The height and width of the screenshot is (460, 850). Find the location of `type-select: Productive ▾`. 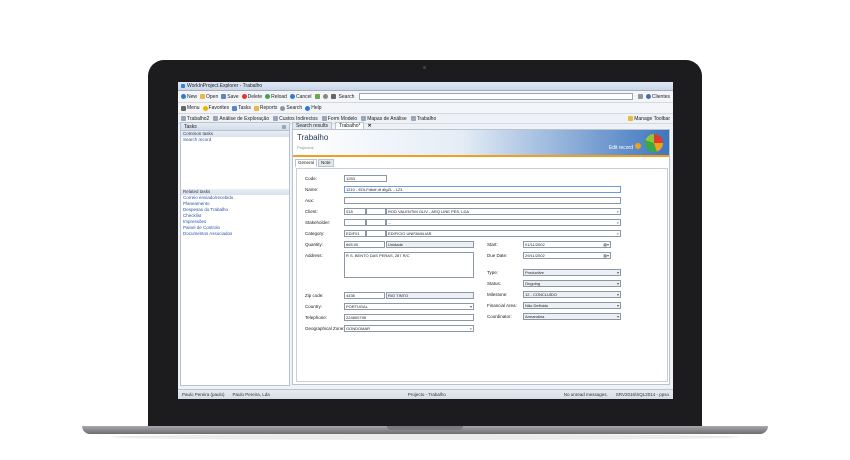

type-select: Productive ▾ is located at coordinates (572, 272).